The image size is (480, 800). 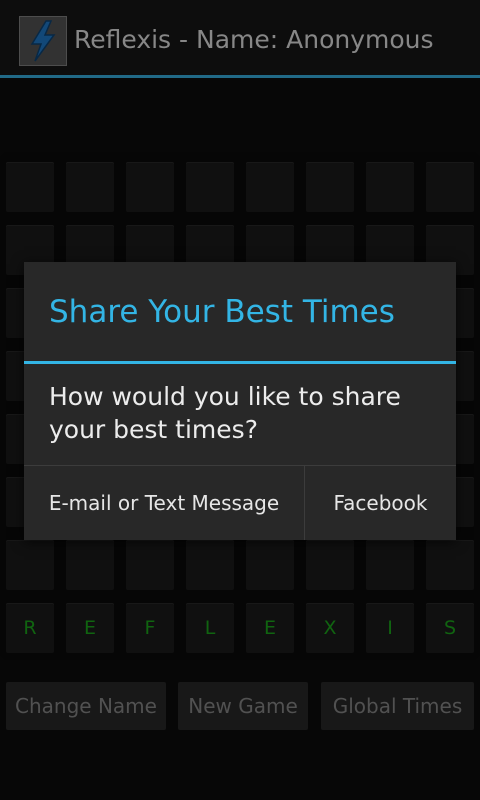 What do you see at coordinates (380, 503) in the screenshot?
I see `facebook-button: Facebook` at bounding box center [380, 503].